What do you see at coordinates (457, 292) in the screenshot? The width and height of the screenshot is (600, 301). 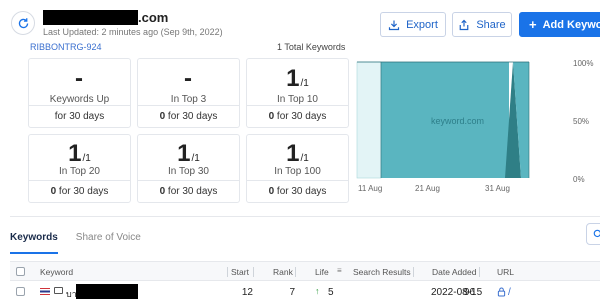 I see `cell-date-added: 2022-08-15` at bounding box center [457, 292].